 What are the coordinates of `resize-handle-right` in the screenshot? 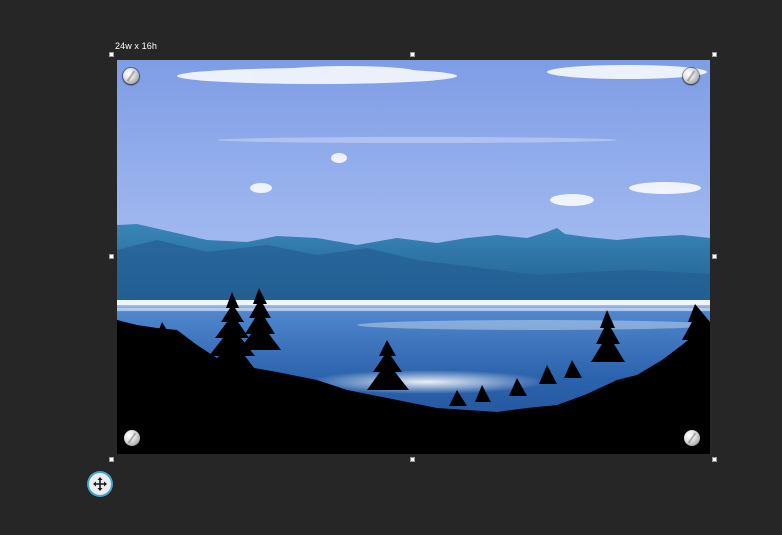 It's located at (714, 256).